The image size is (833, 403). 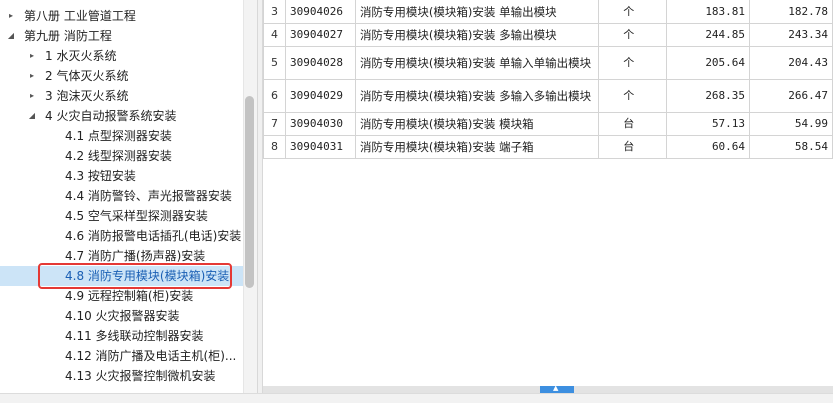 What do you see at coordinates (118, 136) in the screenshot?
I see `tree-item-label: 4.1 点型探测器安装` at bounding box center [118, 136].